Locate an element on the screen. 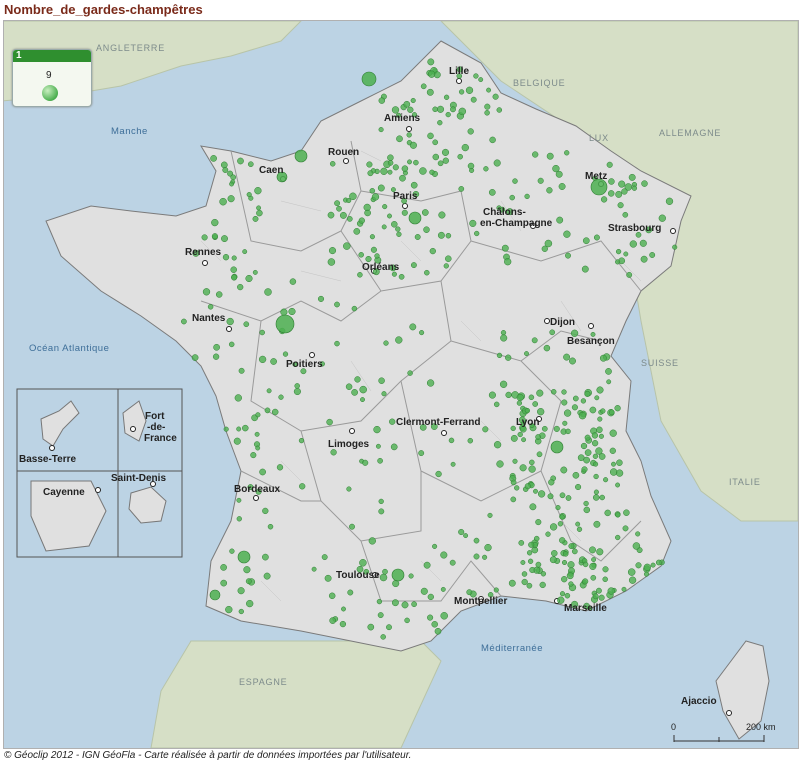 This screenshot has height=763, width=800. city-label-toulouse: Toulouse is located at coordinates (358, 575).